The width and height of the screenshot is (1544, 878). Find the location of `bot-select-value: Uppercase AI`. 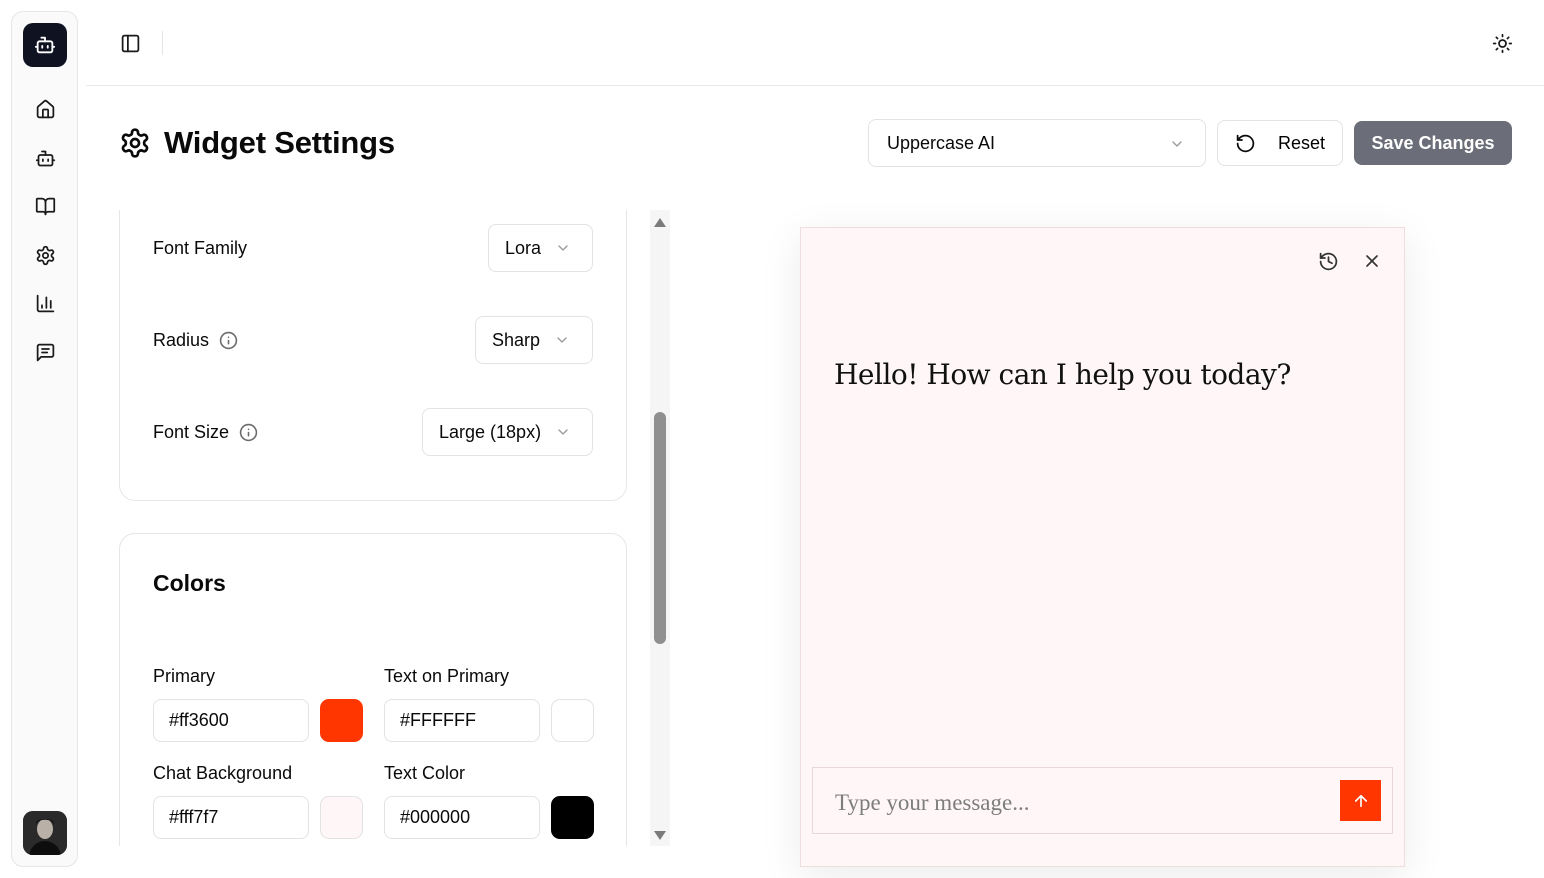

bot-select-value: Uppercase AI is located at coordinates (941, 142).